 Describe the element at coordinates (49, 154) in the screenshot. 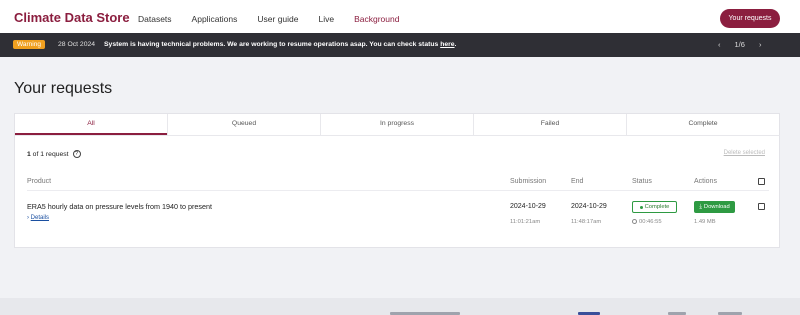

I see `request-count-rest: of 1 request` at that location.